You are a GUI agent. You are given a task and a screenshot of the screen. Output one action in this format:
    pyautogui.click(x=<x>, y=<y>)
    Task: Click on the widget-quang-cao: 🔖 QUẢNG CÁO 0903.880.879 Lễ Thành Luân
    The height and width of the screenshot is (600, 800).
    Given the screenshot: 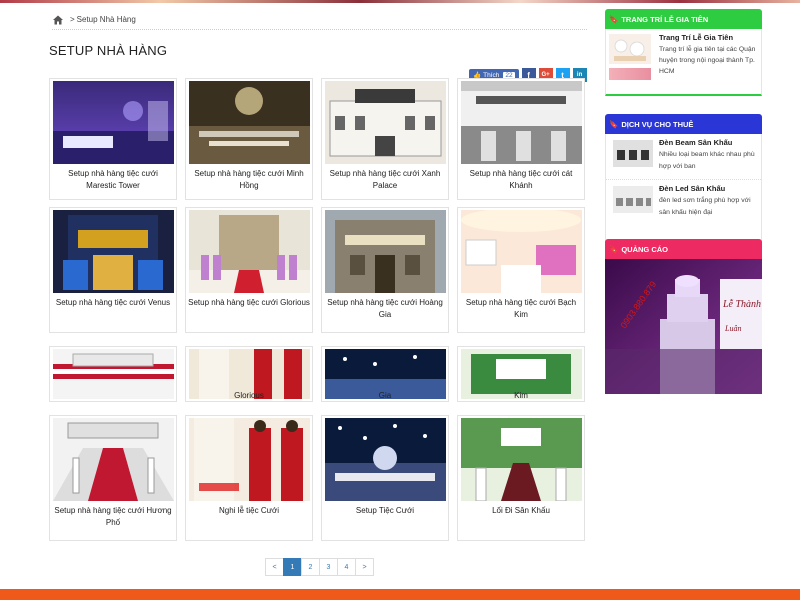 What is the action you would take?
    pyautogui.click(x=683, y=316)
    